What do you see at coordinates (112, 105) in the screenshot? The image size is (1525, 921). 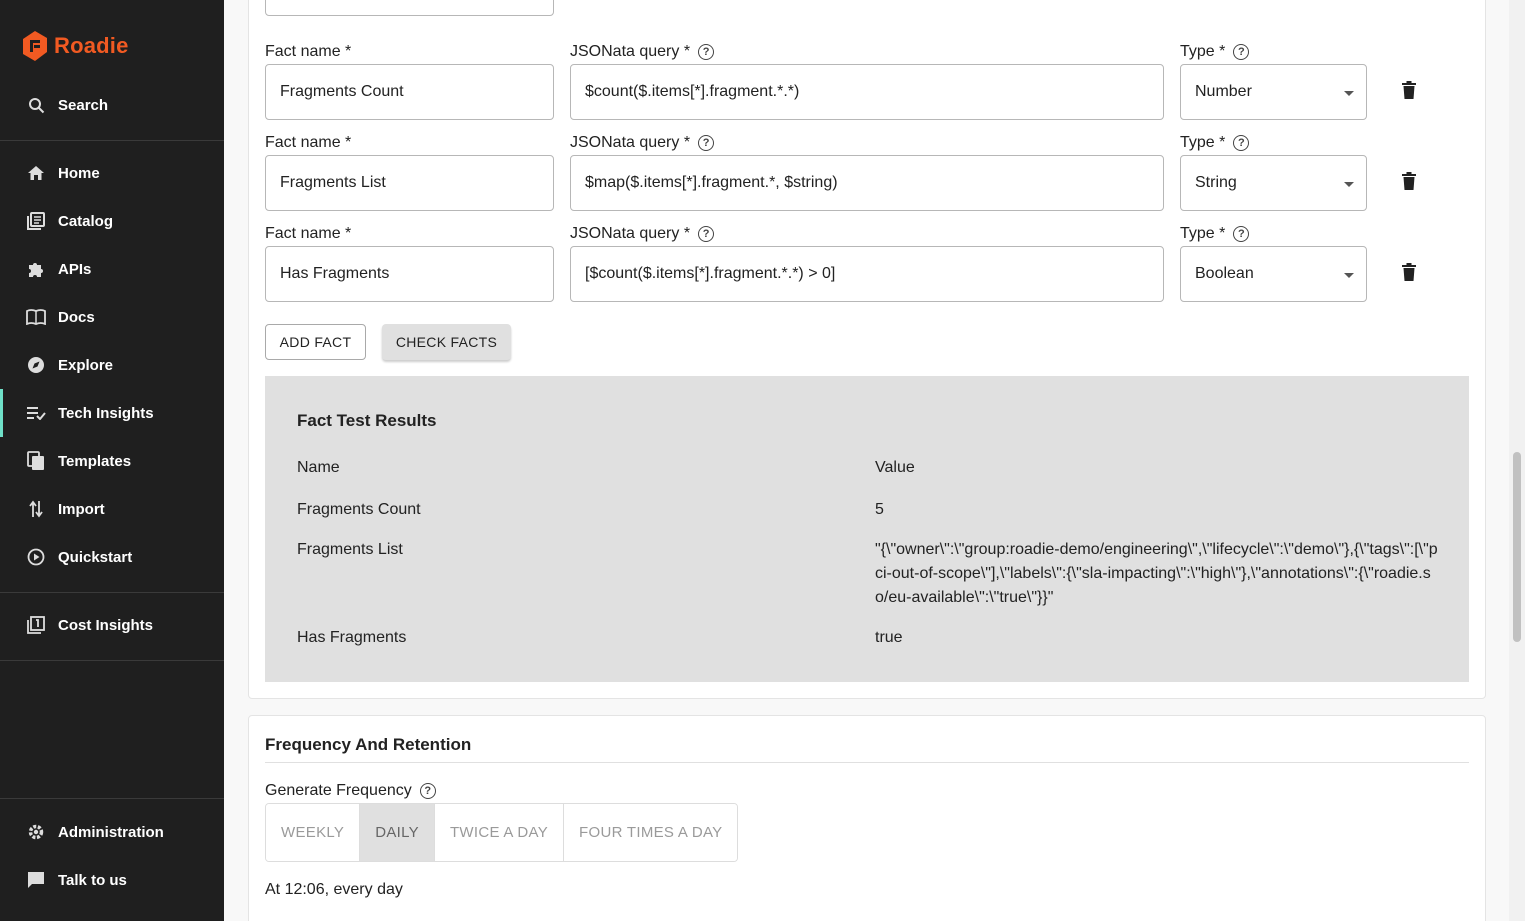 I see `sidebar-search: Search` at bounding box center [112, 105].